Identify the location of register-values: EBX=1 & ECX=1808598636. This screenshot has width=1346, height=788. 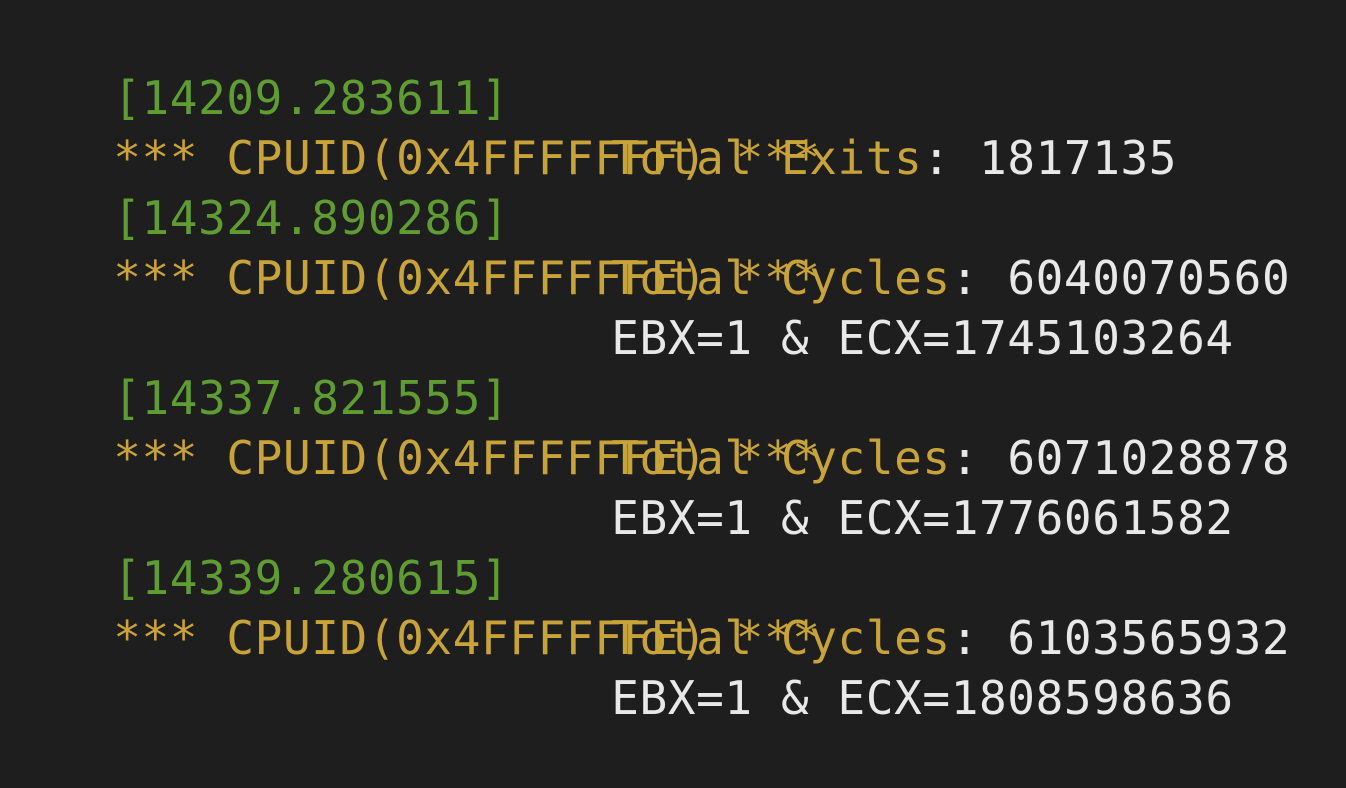
(922, 698).